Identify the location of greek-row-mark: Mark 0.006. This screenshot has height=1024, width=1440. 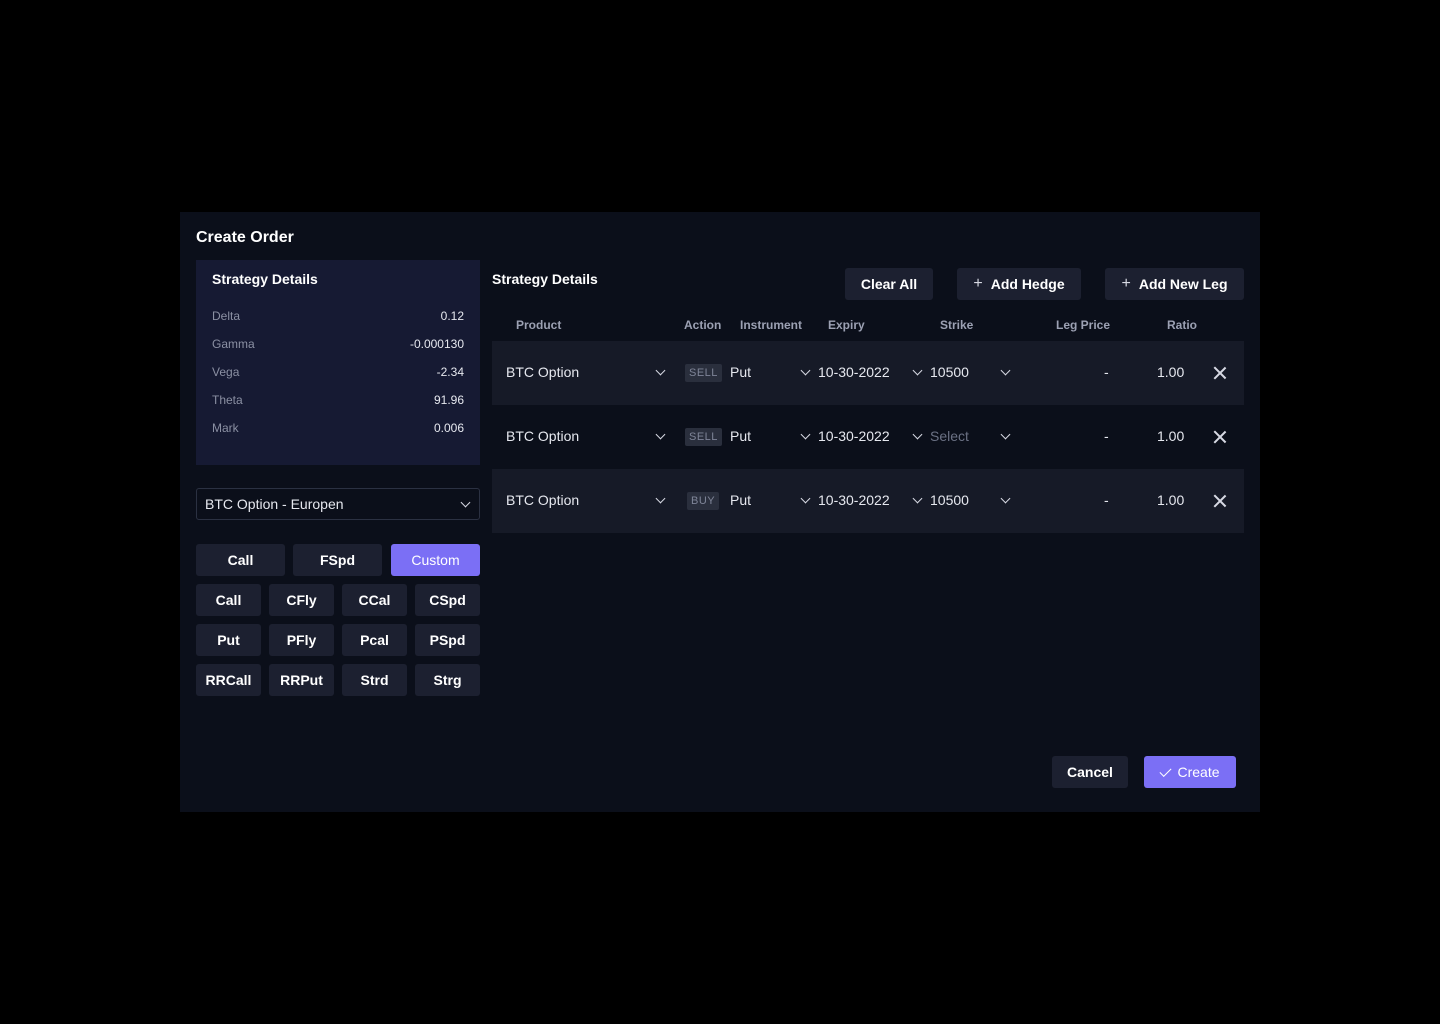
(338, 429).